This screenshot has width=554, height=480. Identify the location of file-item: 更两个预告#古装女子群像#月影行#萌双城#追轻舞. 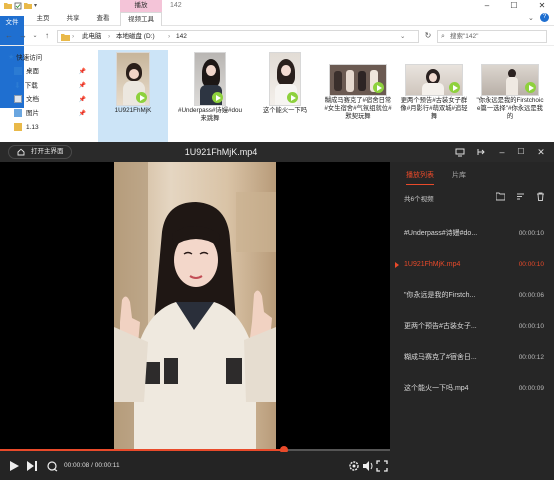
(434, 96).